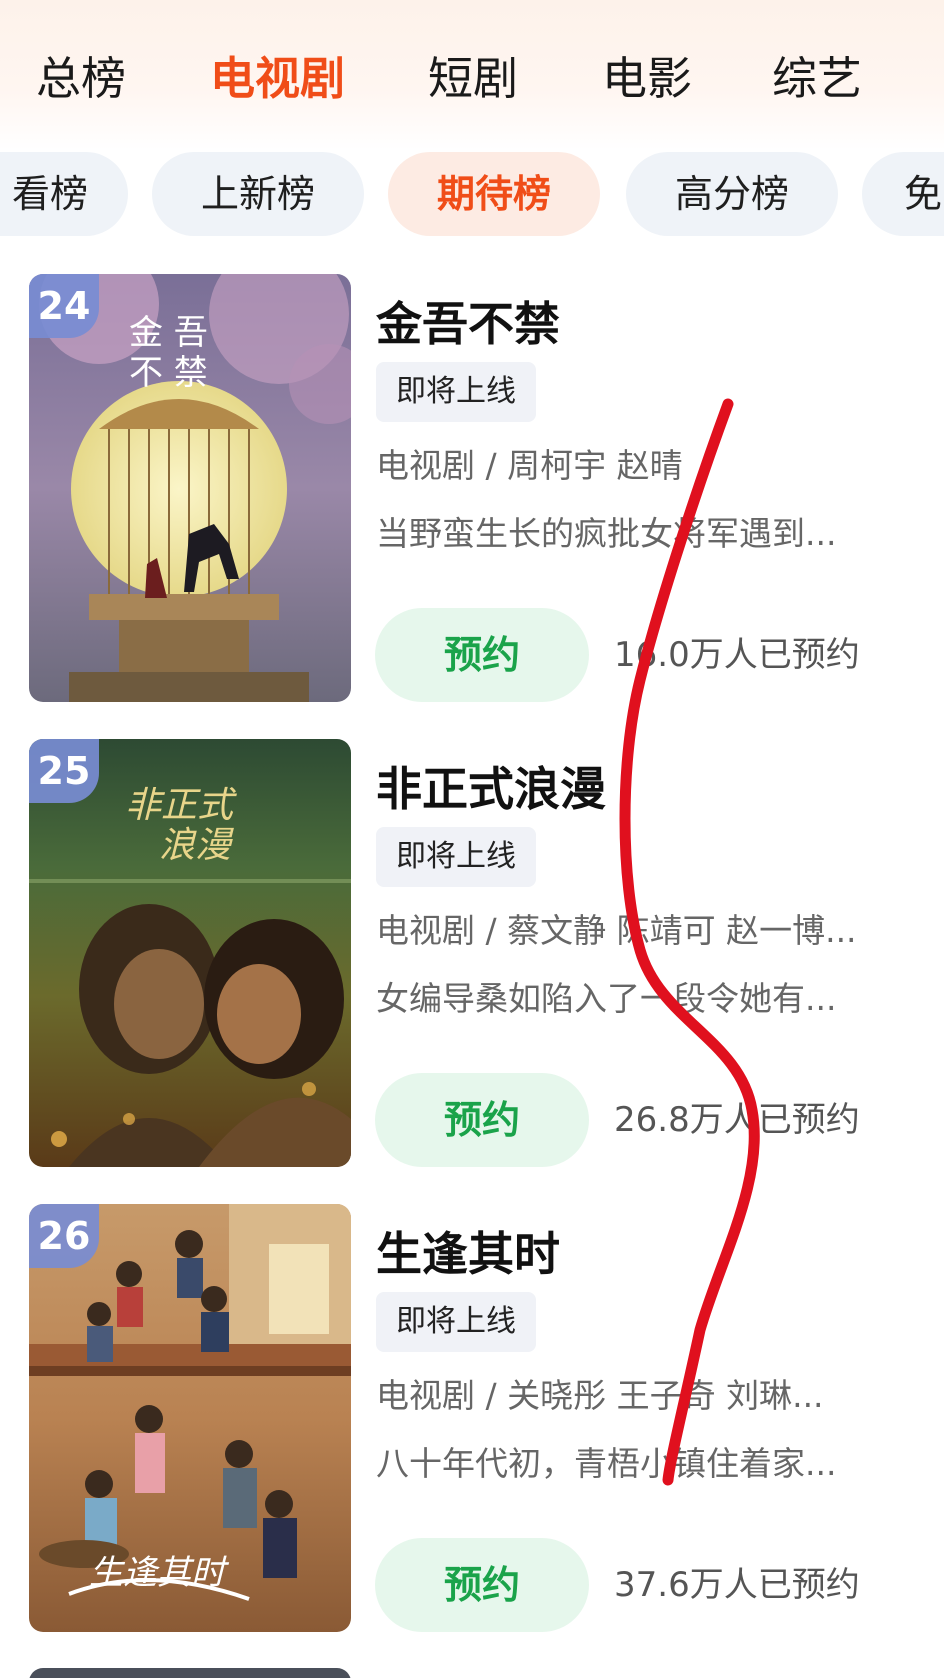 The height and width of the screenshot is (1678, 944). What do you see at coordinates (181, 805) in the screenshot?
I see `svg-text: 非正式` at bounding box center [181, 805].